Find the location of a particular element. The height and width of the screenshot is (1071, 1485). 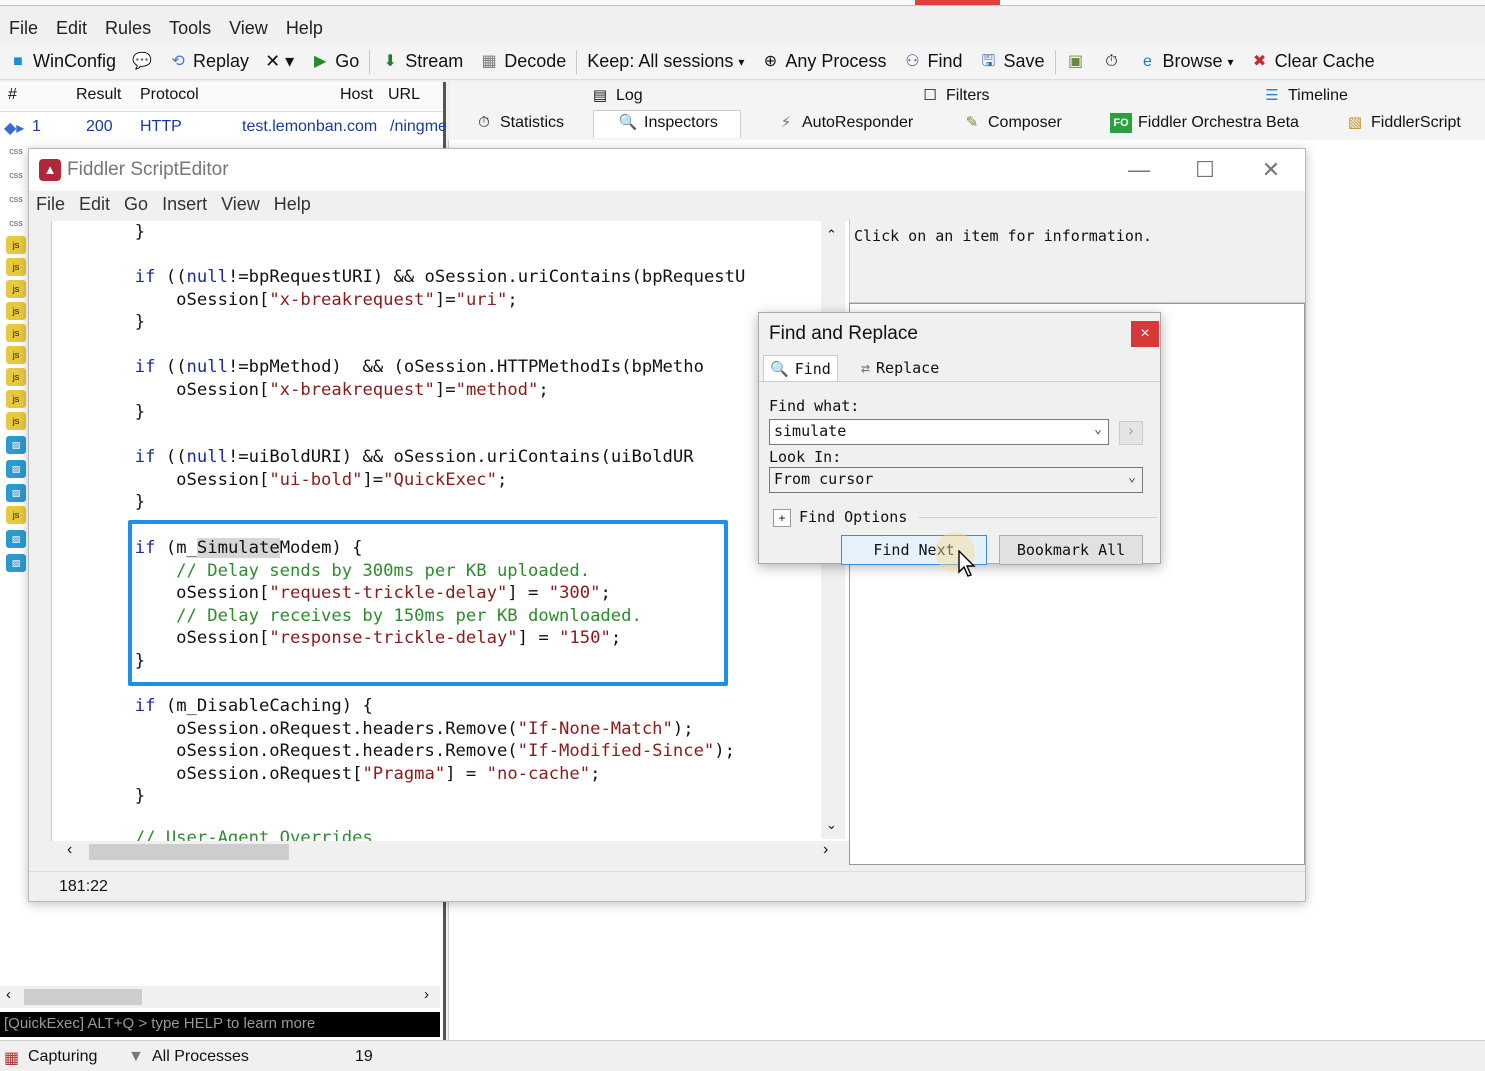

col-url: URL is located at coordinates (404, 95).